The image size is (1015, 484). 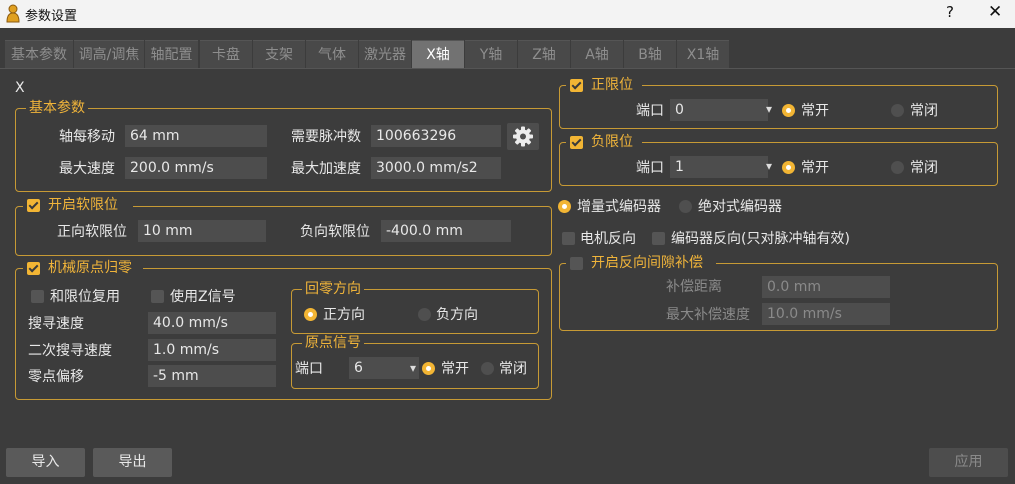 What do you see at coordinates (924, 111) in the screenshot?
I see `pos-limit-nc-label: 常闭` at bounding box center [924, 111].